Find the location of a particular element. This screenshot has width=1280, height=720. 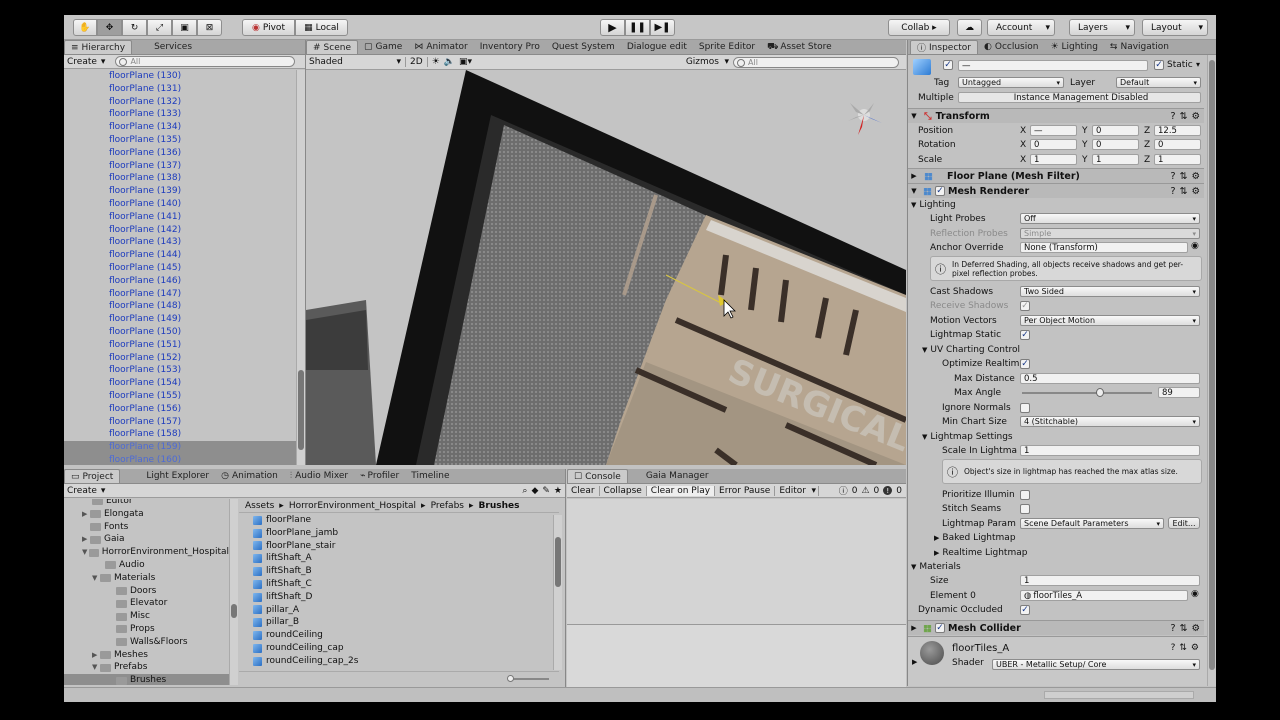

project-folder-item: Misc is located at coordinates (146, 616).